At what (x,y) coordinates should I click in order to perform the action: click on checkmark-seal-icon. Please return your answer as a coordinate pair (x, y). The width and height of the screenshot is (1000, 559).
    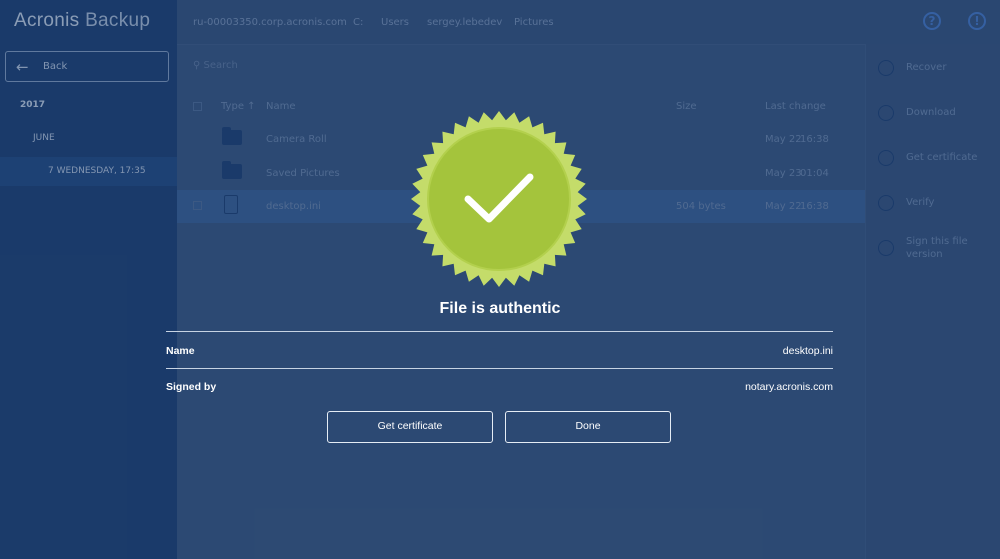
    Looking at the image, I should click on (499, 199).